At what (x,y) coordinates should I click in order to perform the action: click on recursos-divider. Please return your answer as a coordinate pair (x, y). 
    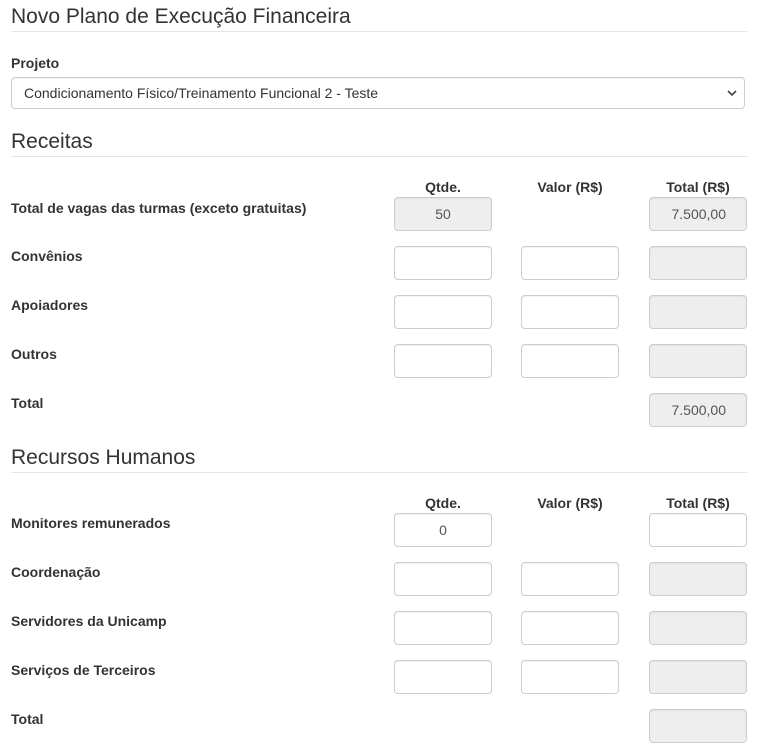
    Looking at the image, I should click on (379, 472).